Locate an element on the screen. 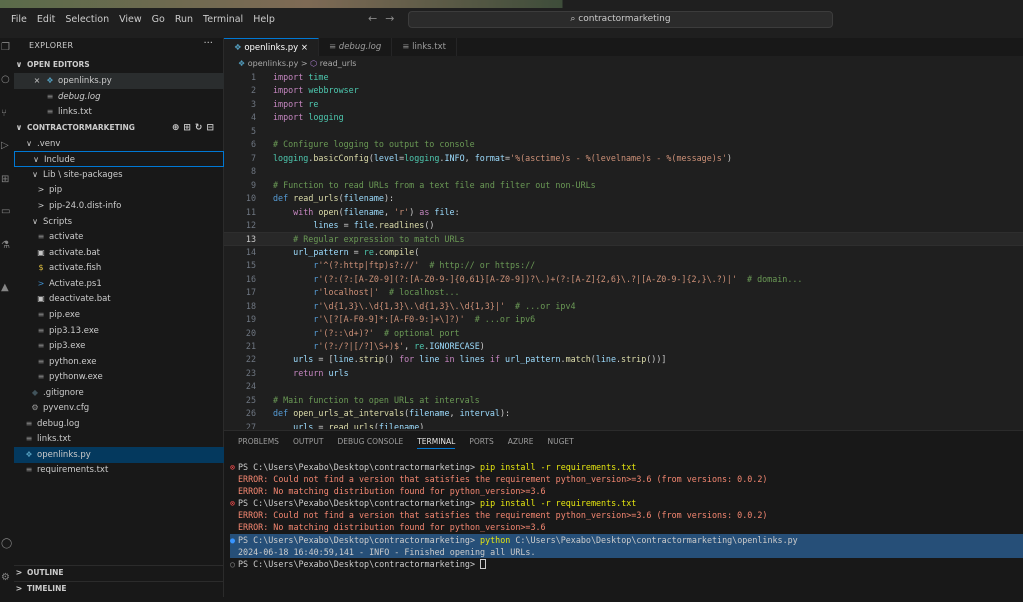 The height and width of the screenshot is (602, 1023). tab-azure: AZURE is located at coordinates (521, 443).